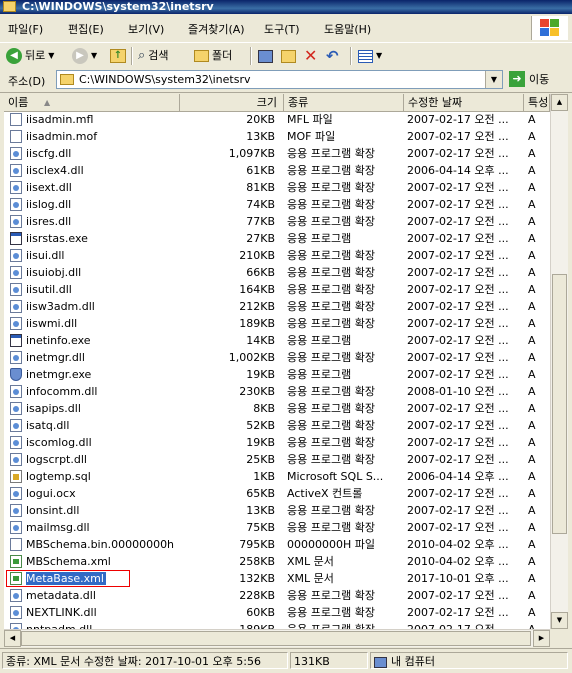  What do you see at coordinates (288, 56) in the screenshot?
I see `copy-to-button` at bounding box center [288, 56].